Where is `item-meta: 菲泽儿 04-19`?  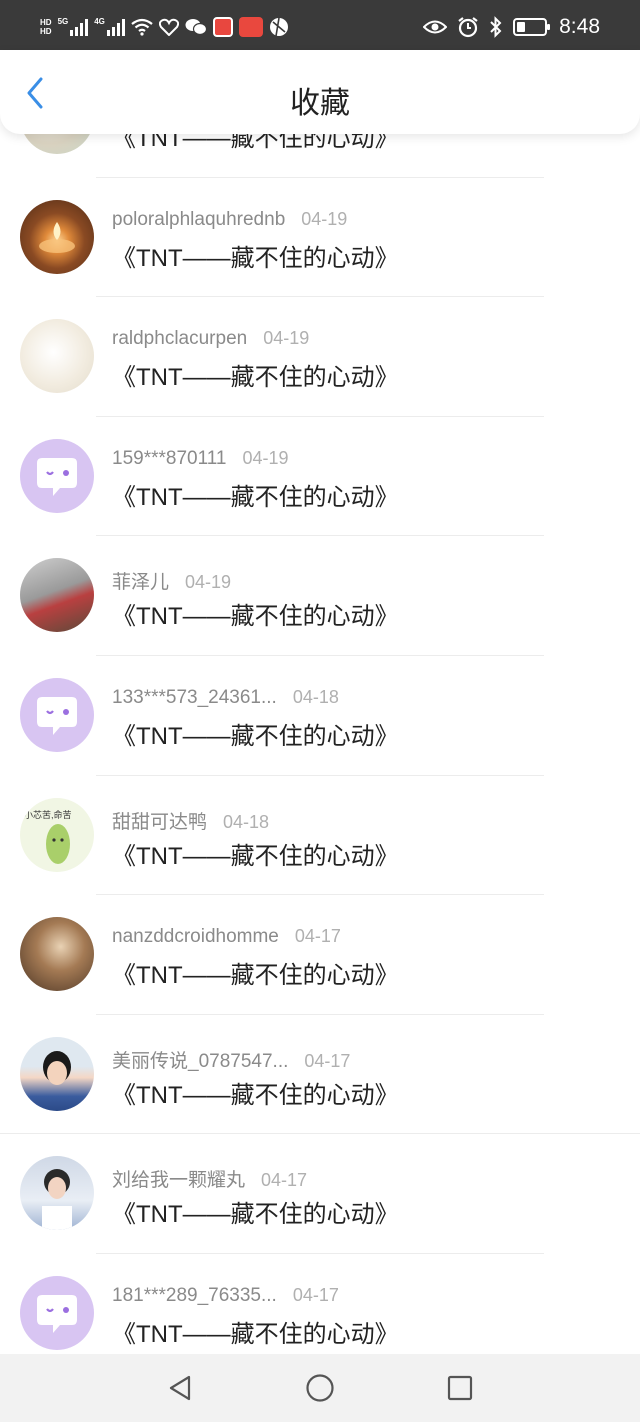 item-meta: 菲泽儿 04-19 is located at coordinates (171, 580).